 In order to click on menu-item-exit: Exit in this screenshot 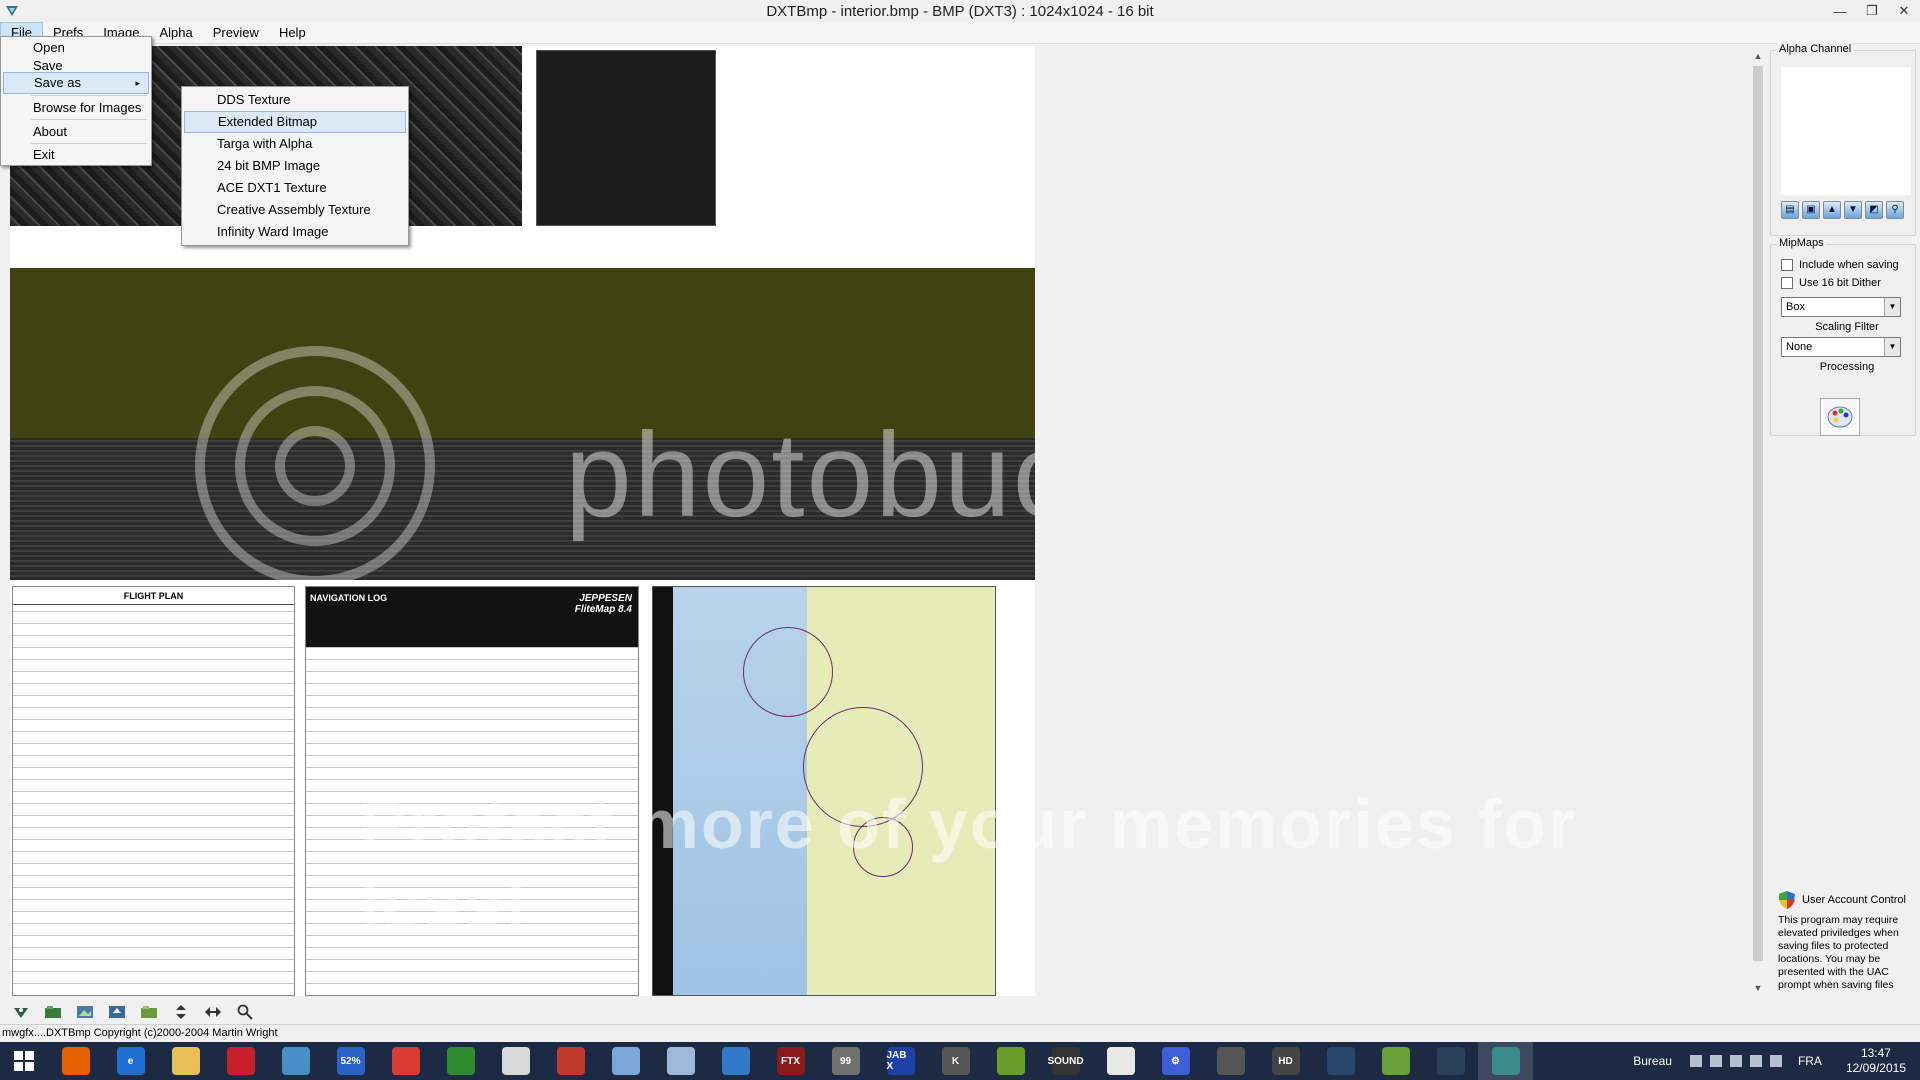, I will do `click(76, 155)`.